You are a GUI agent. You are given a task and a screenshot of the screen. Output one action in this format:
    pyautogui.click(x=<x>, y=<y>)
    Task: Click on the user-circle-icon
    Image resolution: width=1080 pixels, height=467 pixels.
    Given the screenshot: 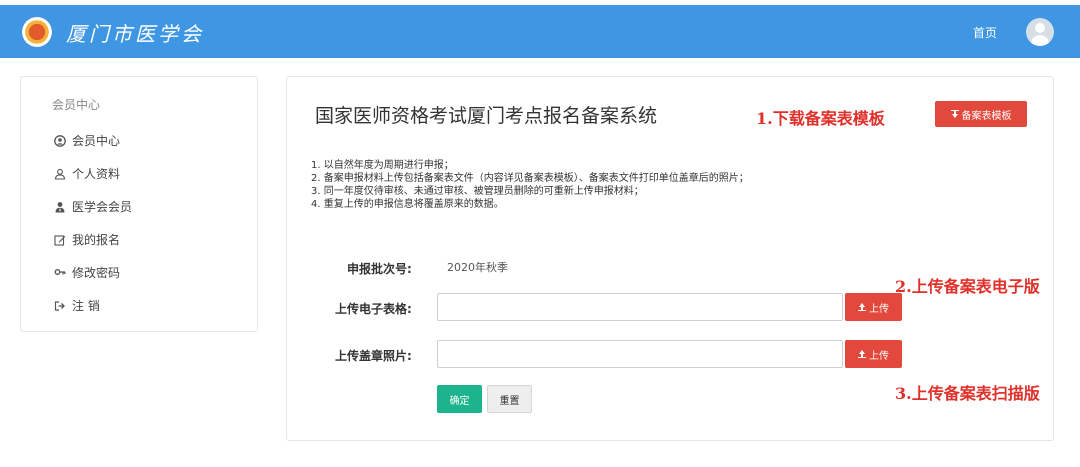 What is the action you would take?
    pyautogui.click(x=60, y=140)
    